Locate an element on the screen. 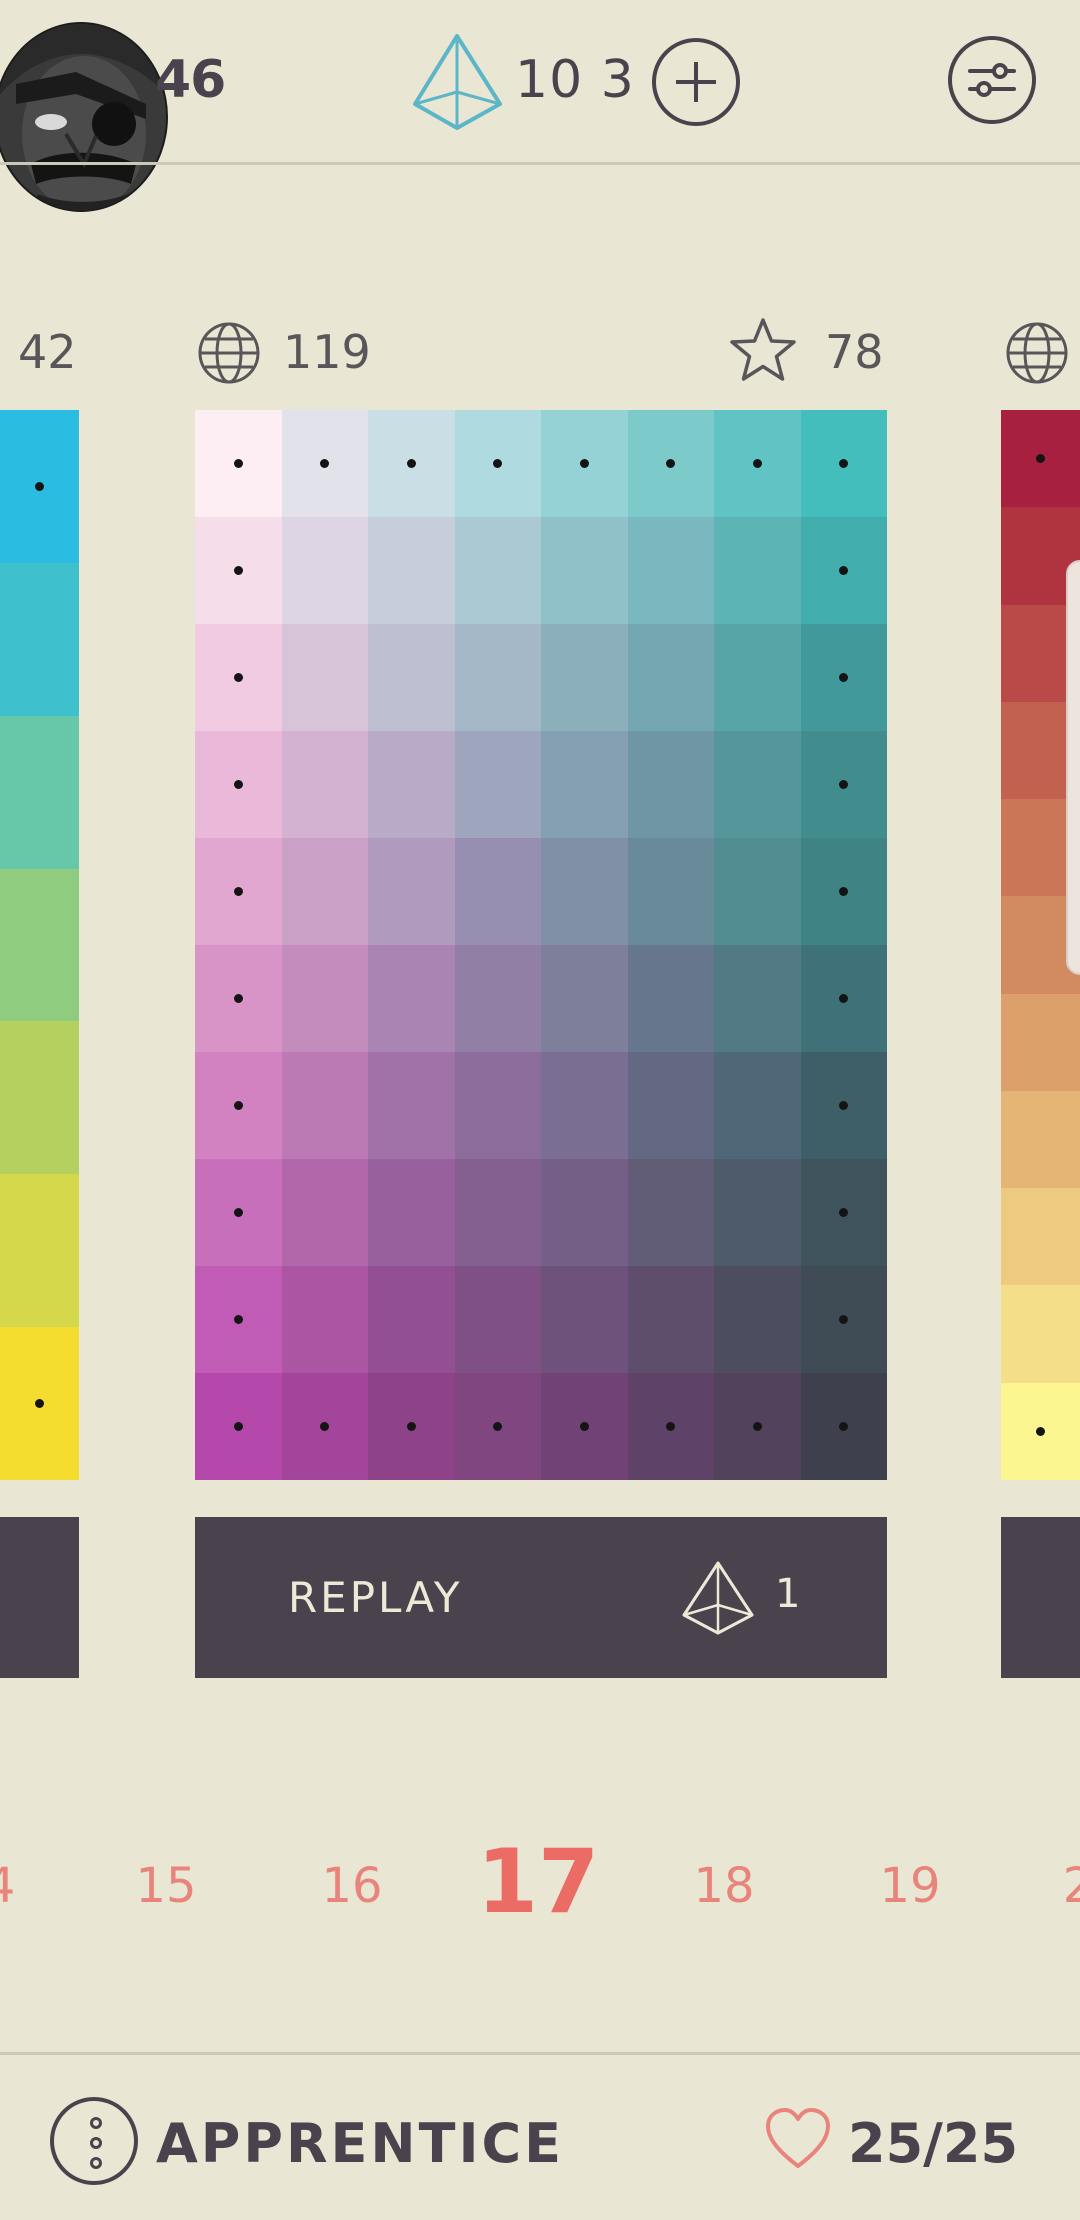  menu-button is located at coordinates (94, 2141).